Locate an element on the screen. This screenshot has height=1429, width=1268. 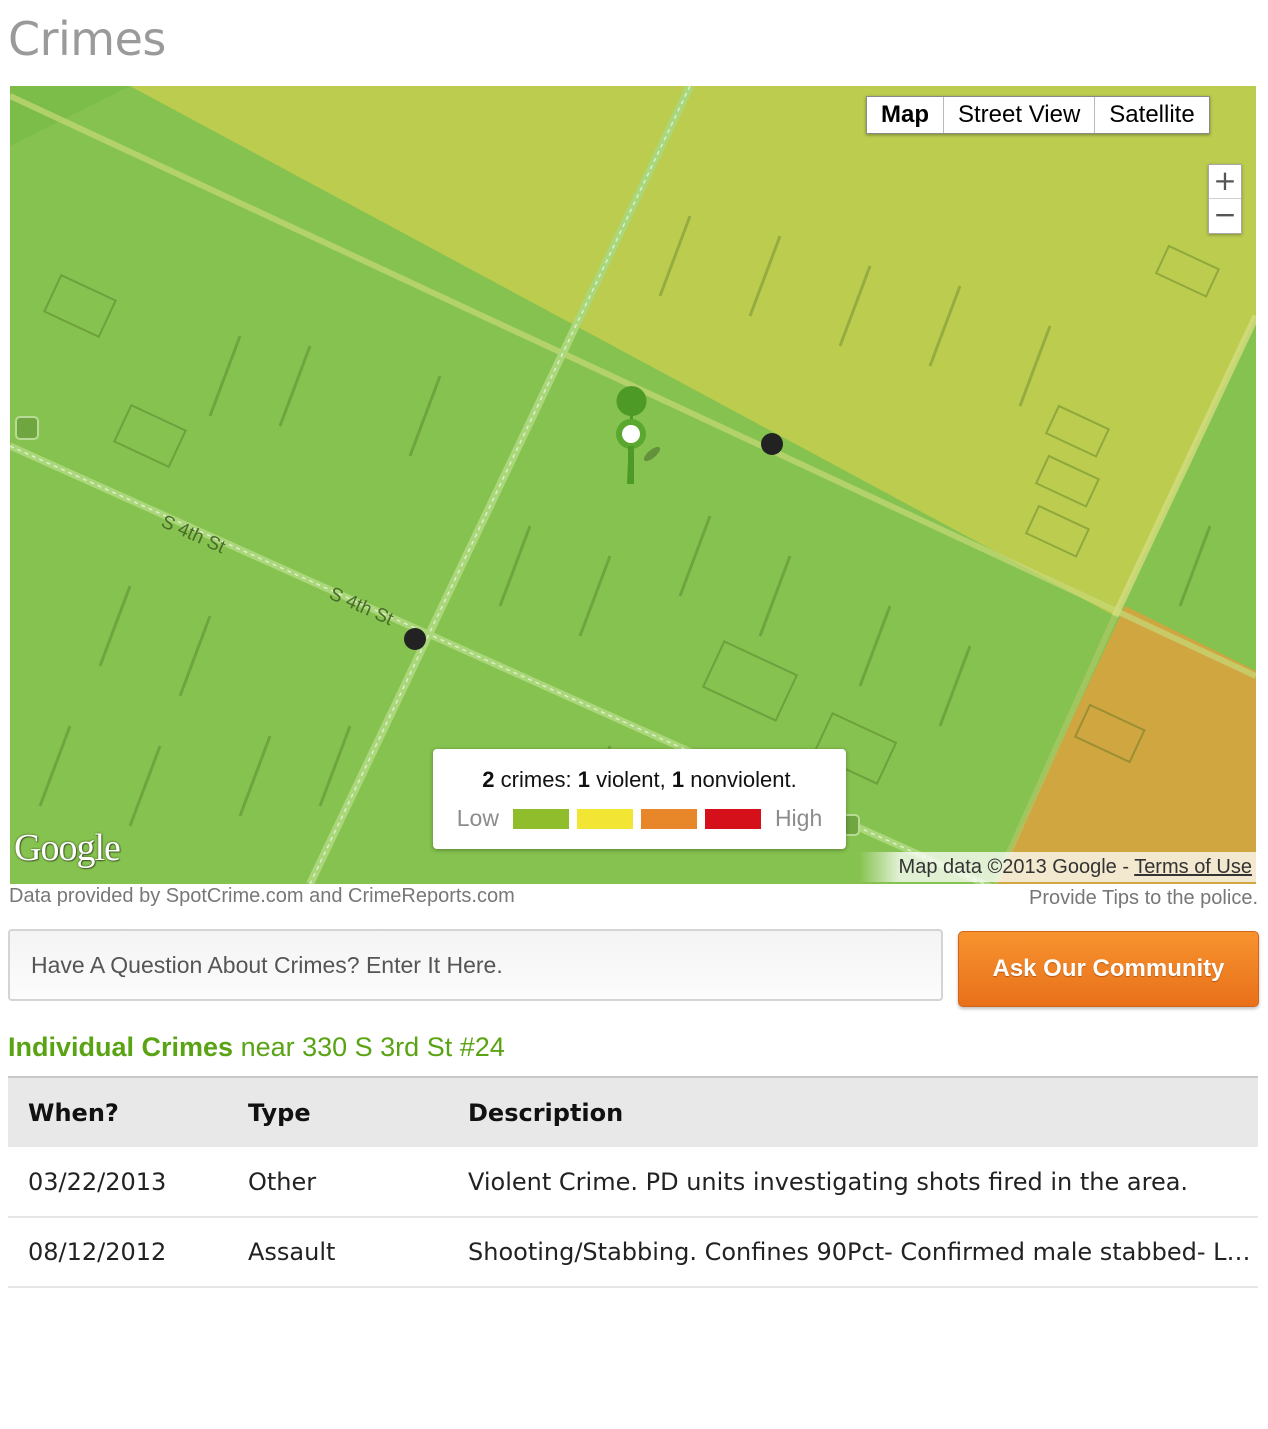
provide-tips-link: Provide Tips to the police. is located at coordinates (1143, 898).